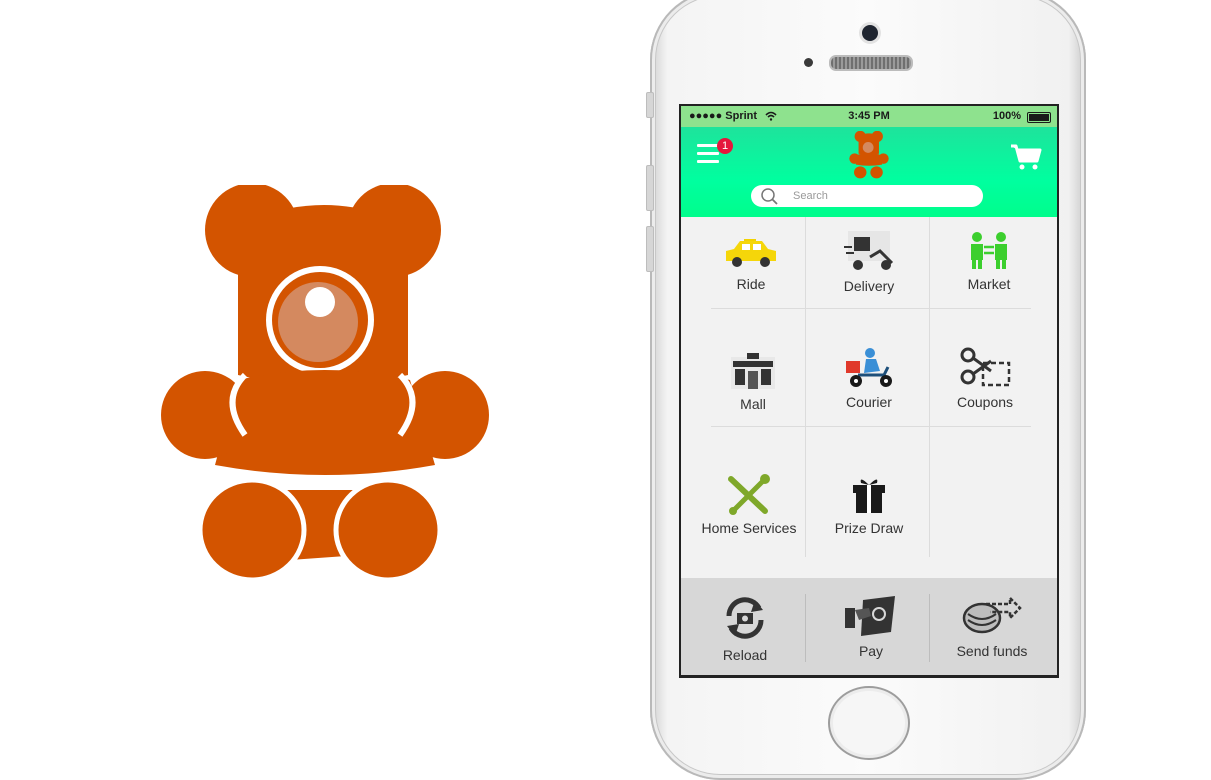 The width and height of the screenshot is (1211, 780). Describe the element at coordinates (753, 371) in the screenshot. I see `mall-building-icon` at that location.